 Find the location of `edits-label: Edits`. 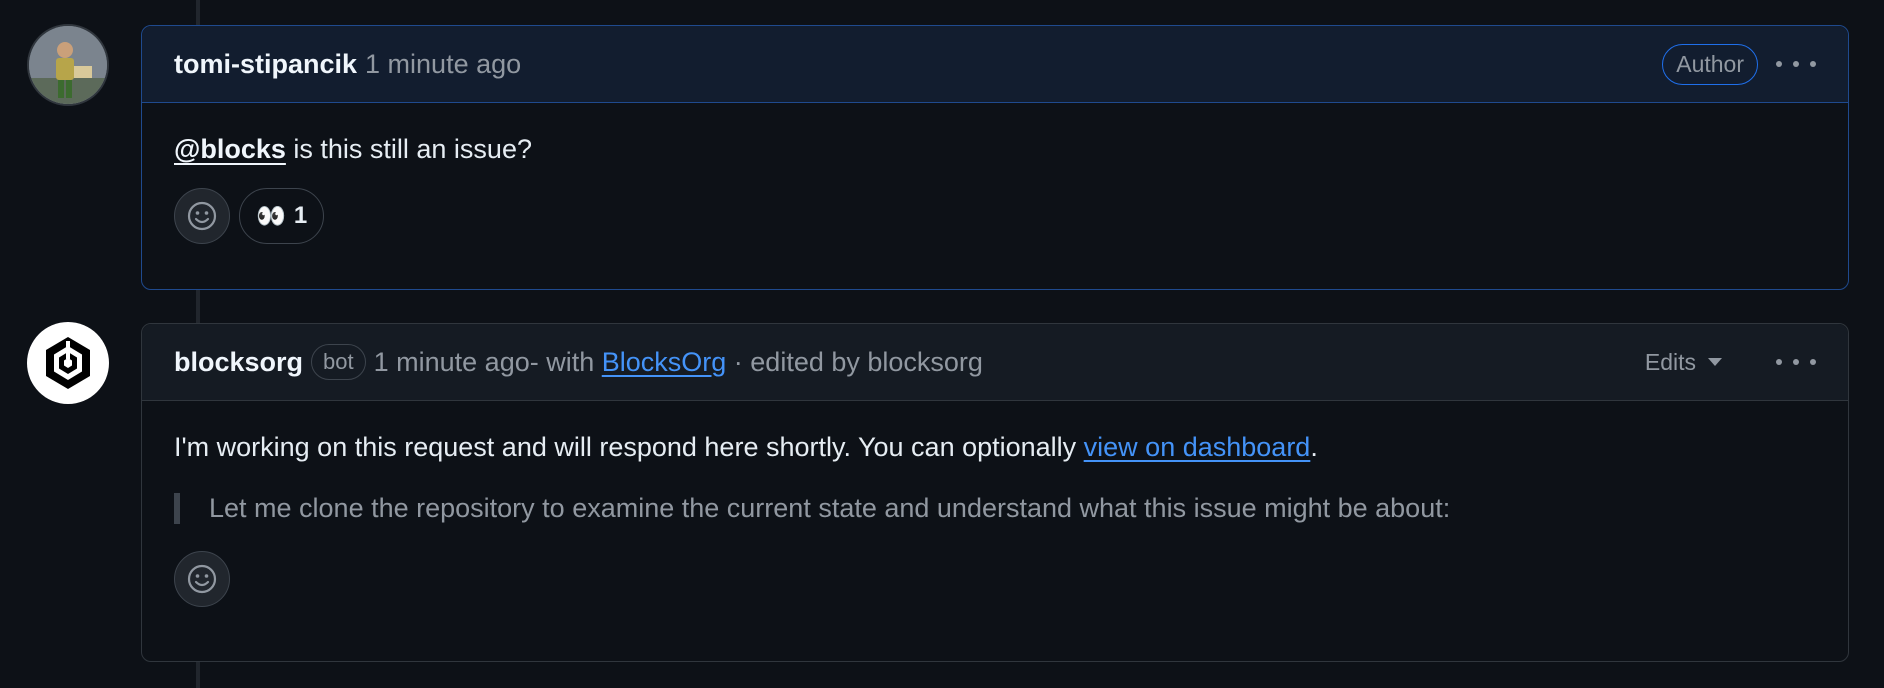

edits-label: Edits is located at coordinates (1670, 361).